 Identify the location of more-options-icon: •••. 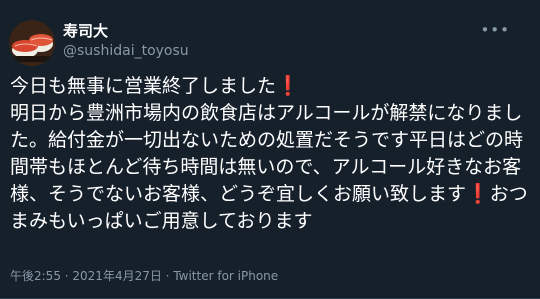
(495, 30).